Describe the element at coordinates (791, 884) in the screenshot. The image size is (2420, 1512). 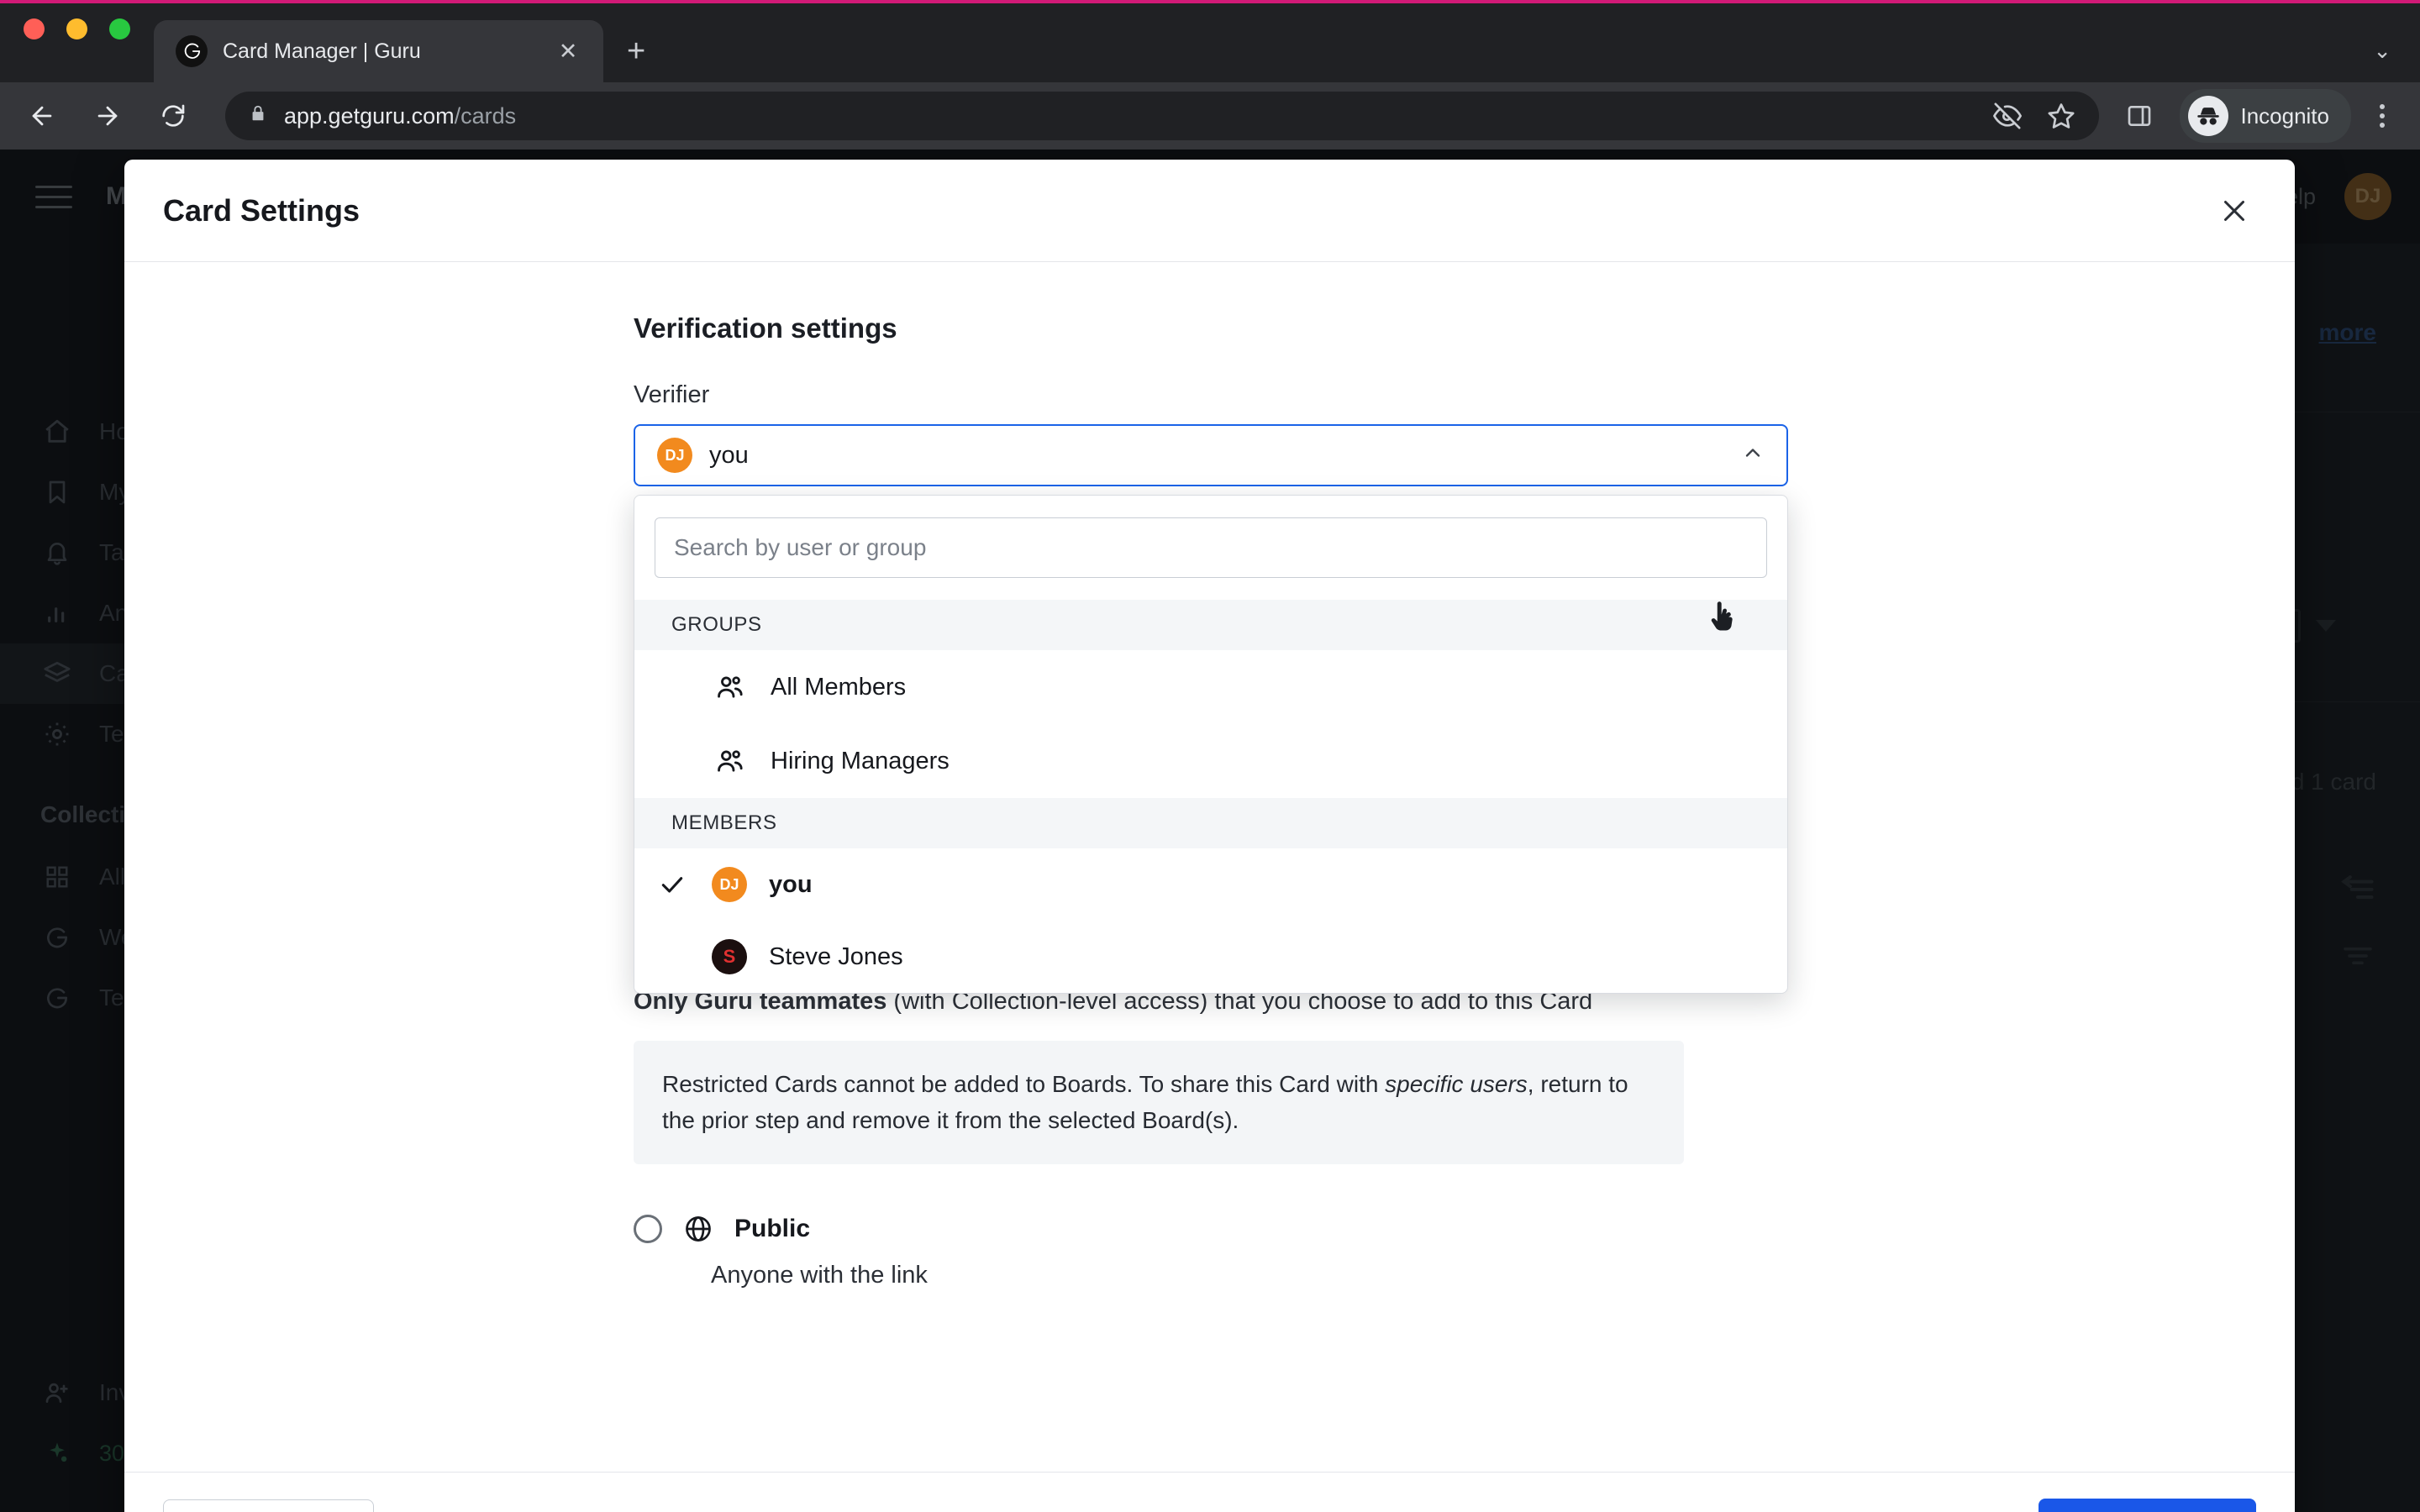
I see `dropdown-option-label: you` at that location.